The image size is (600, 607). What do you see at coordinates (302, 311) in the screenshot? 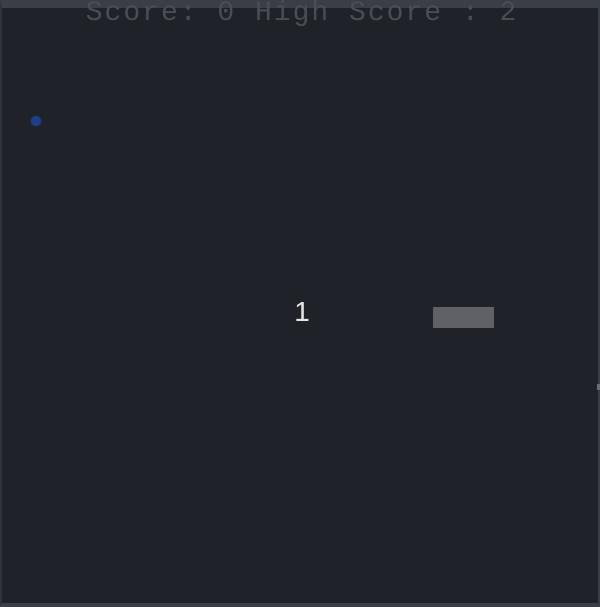
I see `countdown-number: 1` at bounding box center [302, 311].